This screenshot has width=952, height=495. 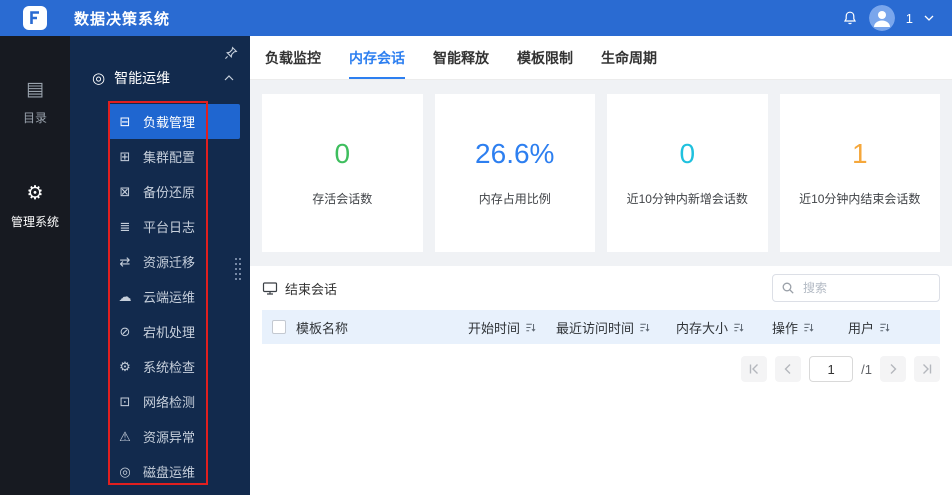 I want to click on sidebar-item-load-management: ⊟ 负载管理, so click(x=174, y=121).